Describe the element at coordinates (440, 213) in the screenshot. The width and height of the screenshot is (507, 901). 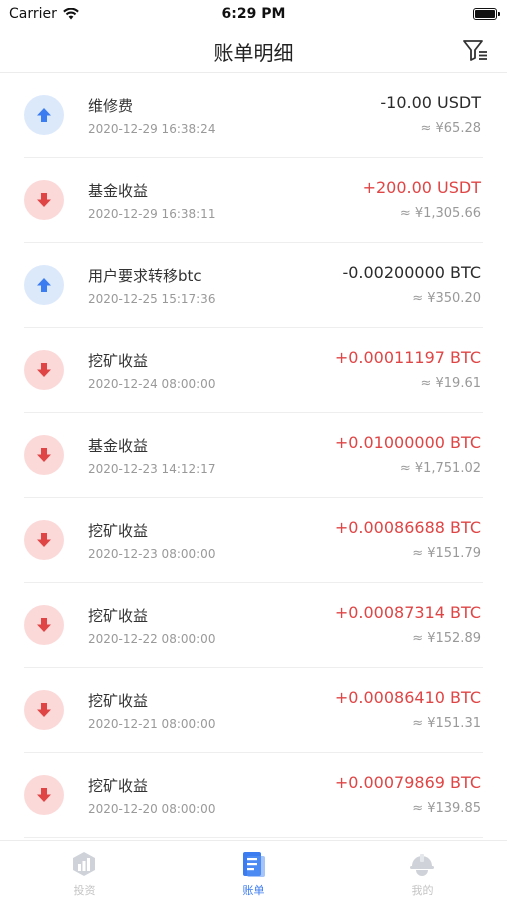
I see `transaction-cny-value: ≈ ¥1,305.66` at that location.